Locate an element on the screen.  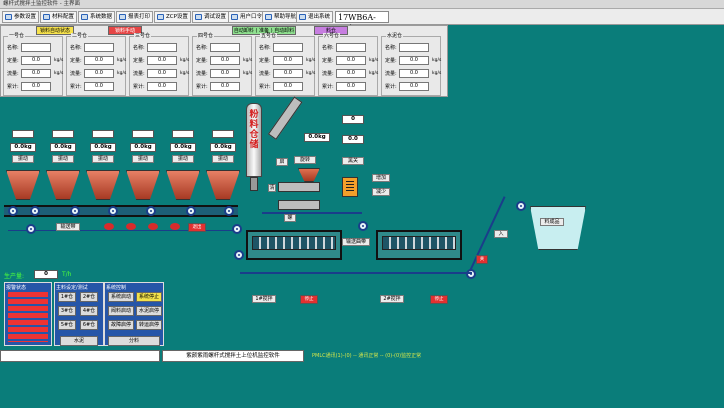
toolbar-button-data: 系统数据 is located at coordinates (97, 17).